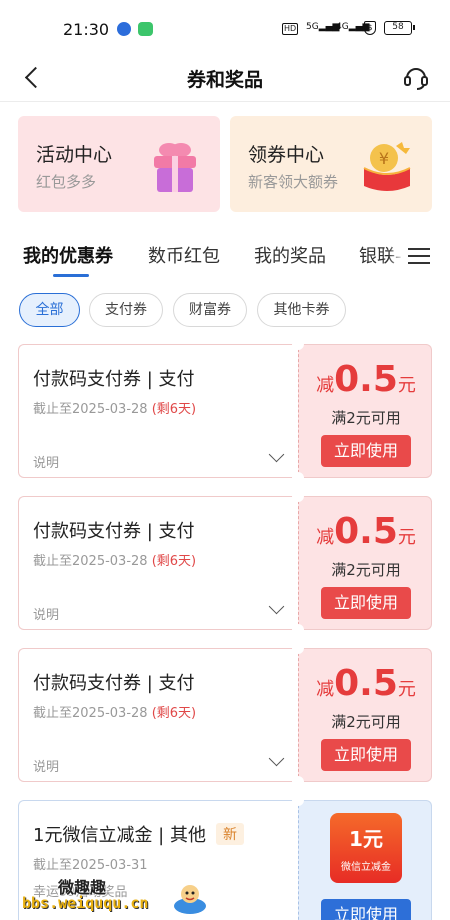  Describe the element at coordinates (90, 865) in the screenshot. I see `coupon-expiry: 截止至2025-03-31` at that location.